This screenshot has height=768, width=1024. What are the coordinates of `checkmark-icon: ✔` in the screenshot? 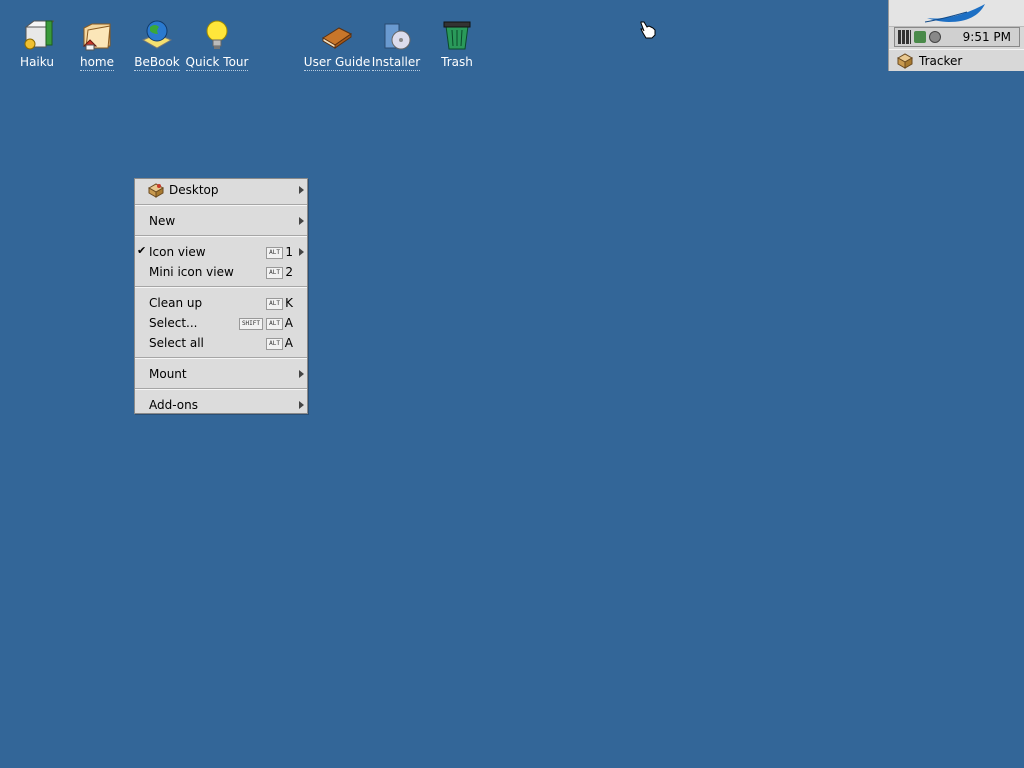 It's located at (142, 250).